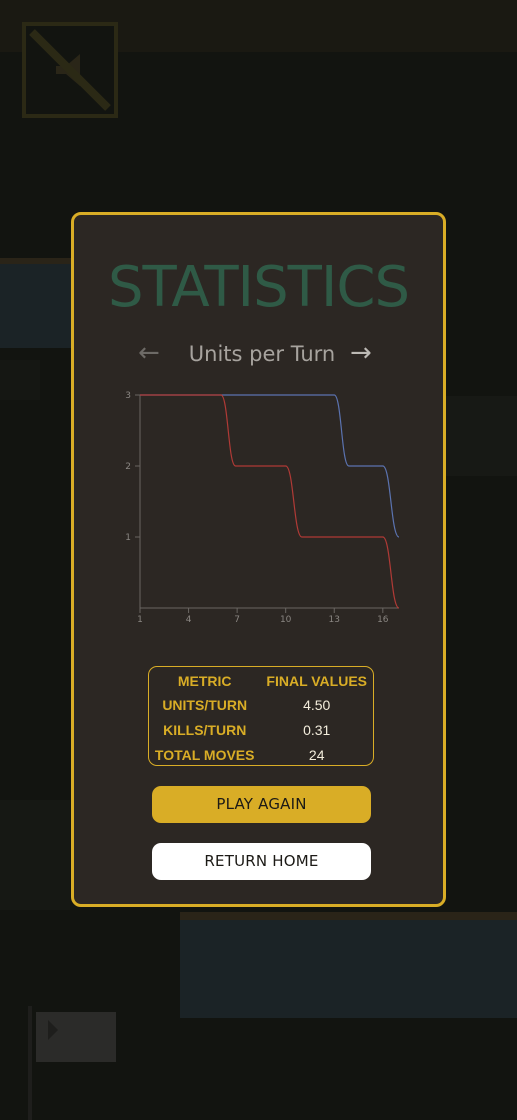  Describe the element at coordinates (348, 965) in the screenshot. I see `map-water-right` at that location.